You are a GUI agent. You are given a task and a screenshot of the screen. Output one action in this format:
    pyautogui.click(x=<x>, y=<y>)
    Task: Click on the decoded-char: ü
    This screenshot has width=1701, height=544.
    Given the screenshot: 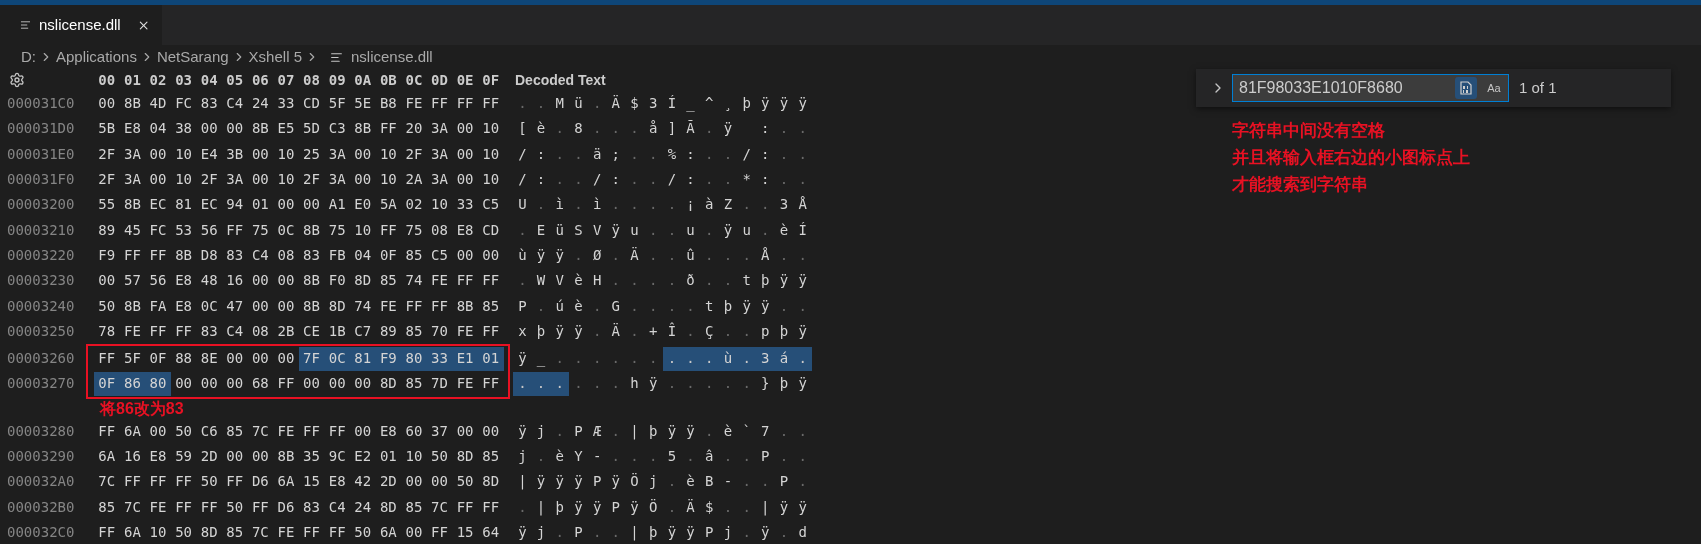 What is the action you would take?
    pyautogui.click(x=560, y=230)
    